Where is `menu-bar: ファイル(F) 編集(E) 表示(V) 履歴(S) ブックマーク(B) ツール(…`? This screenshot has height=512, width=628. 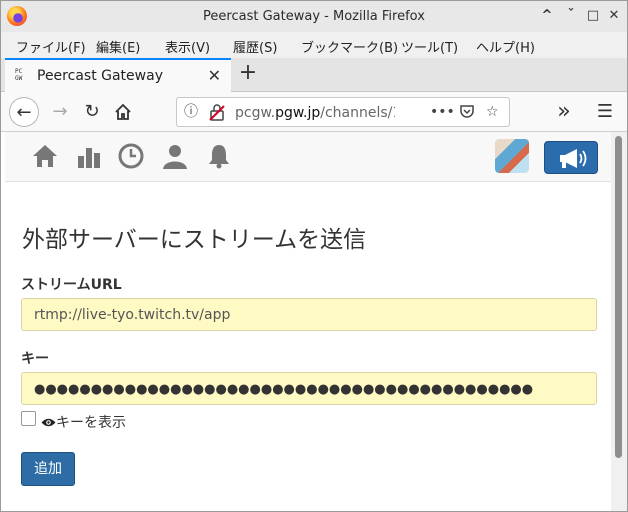 menu-bar: ファイル(F) 編集(E) 表示(V) 履歴(S) ブックマーク(B) ツール(… is located at coordinates (314, 45).